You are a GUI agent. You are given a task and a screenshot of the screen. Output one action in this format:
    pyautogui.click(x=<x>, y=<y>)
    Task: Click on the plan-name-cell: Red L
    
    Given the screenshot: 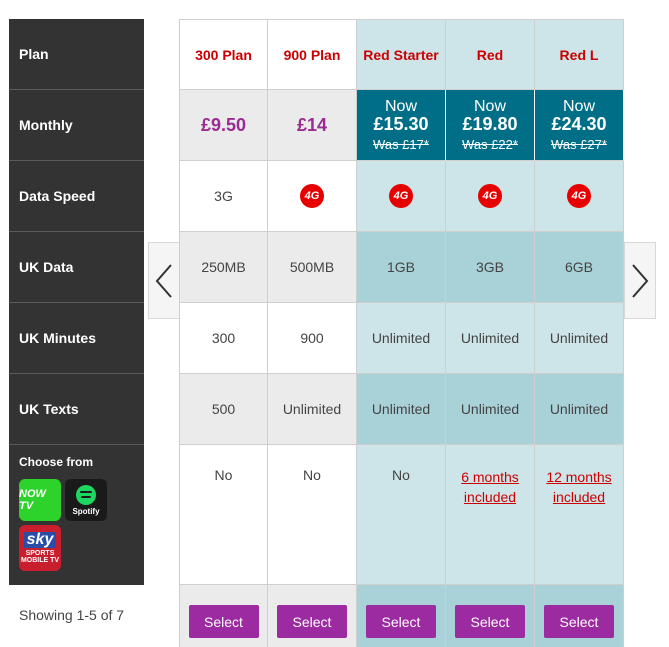 What is the action you would take?
    pyautogui.click(x=579, y=54)
    